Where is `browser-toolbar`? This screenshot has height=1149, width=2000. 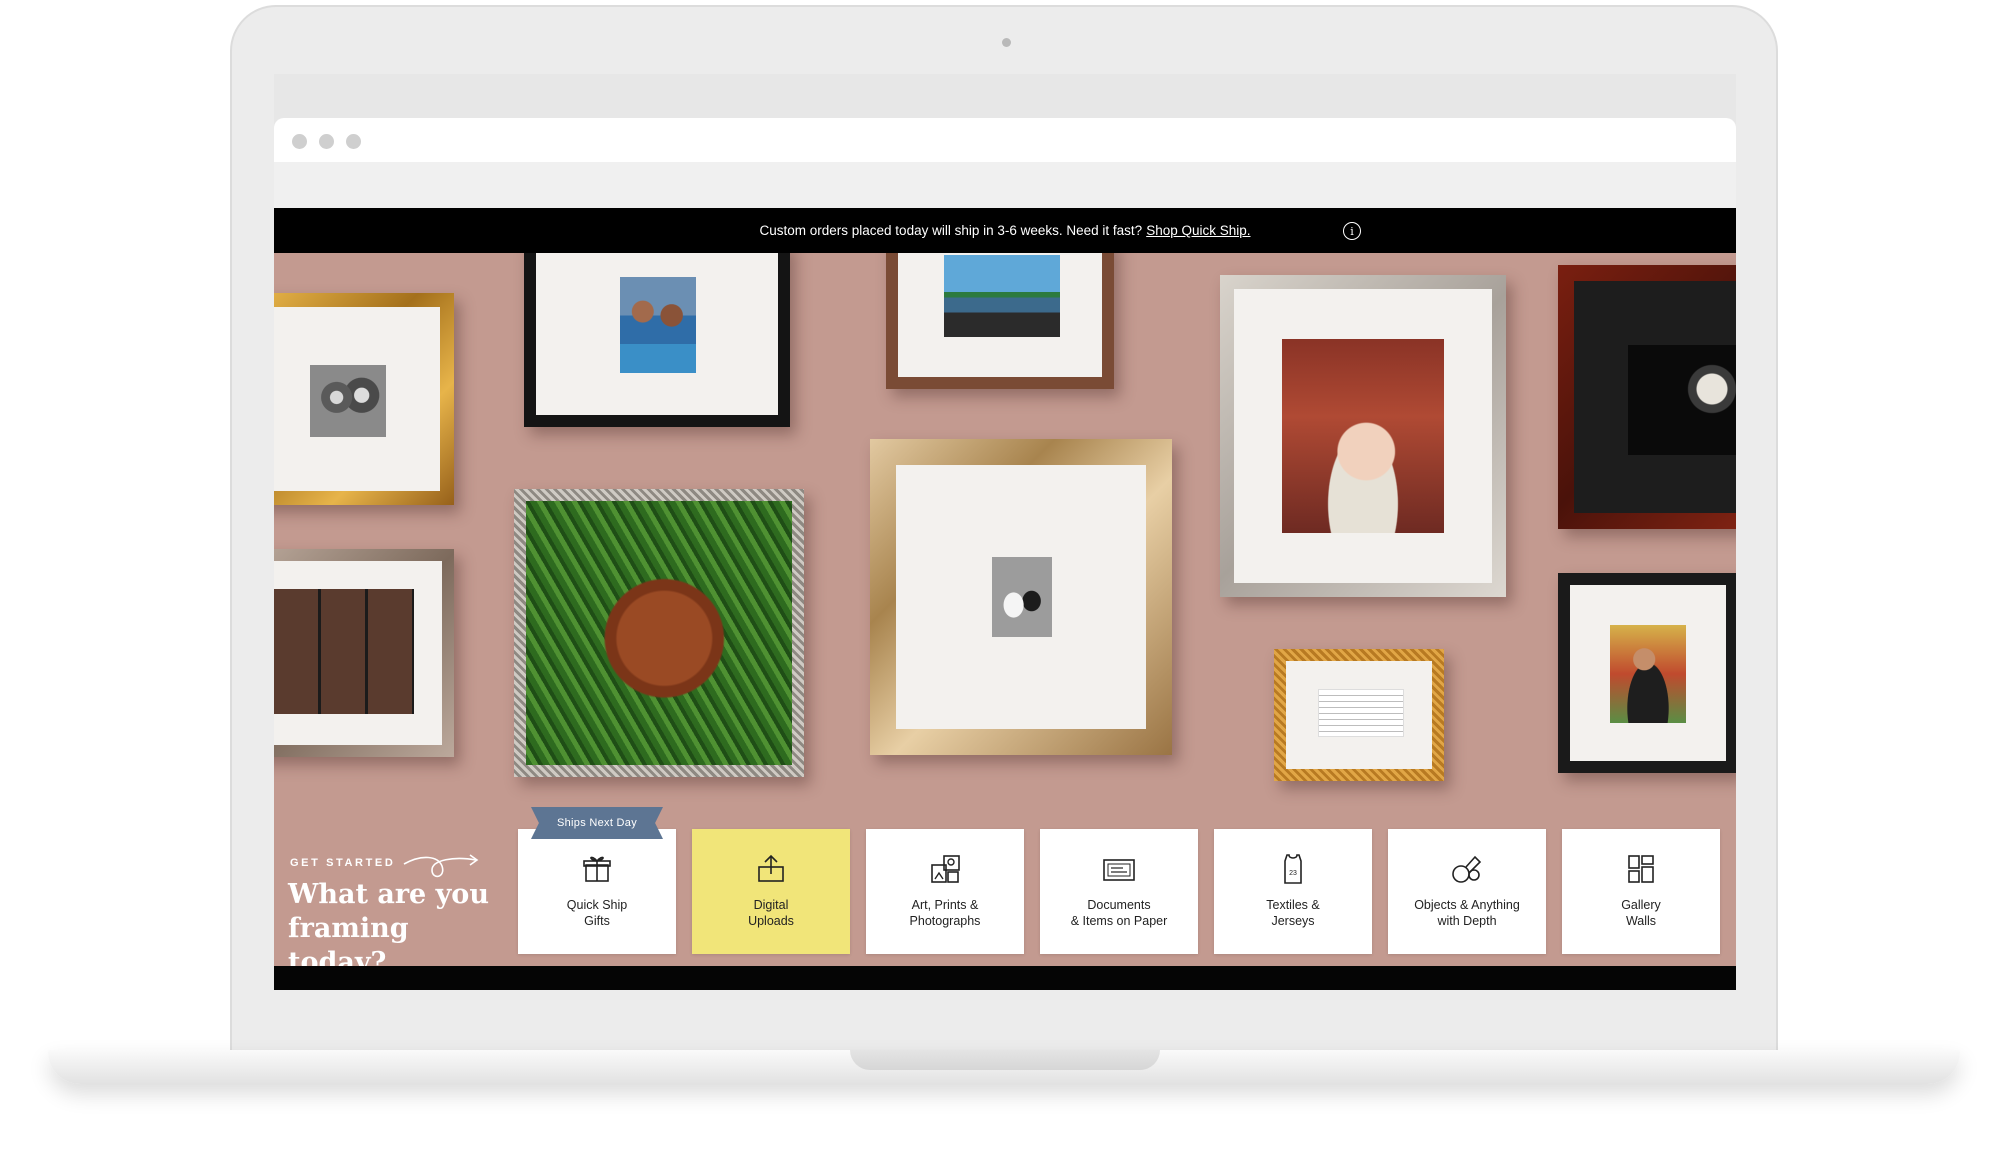
browser-toolbar is located at coordinates (1005, 140).